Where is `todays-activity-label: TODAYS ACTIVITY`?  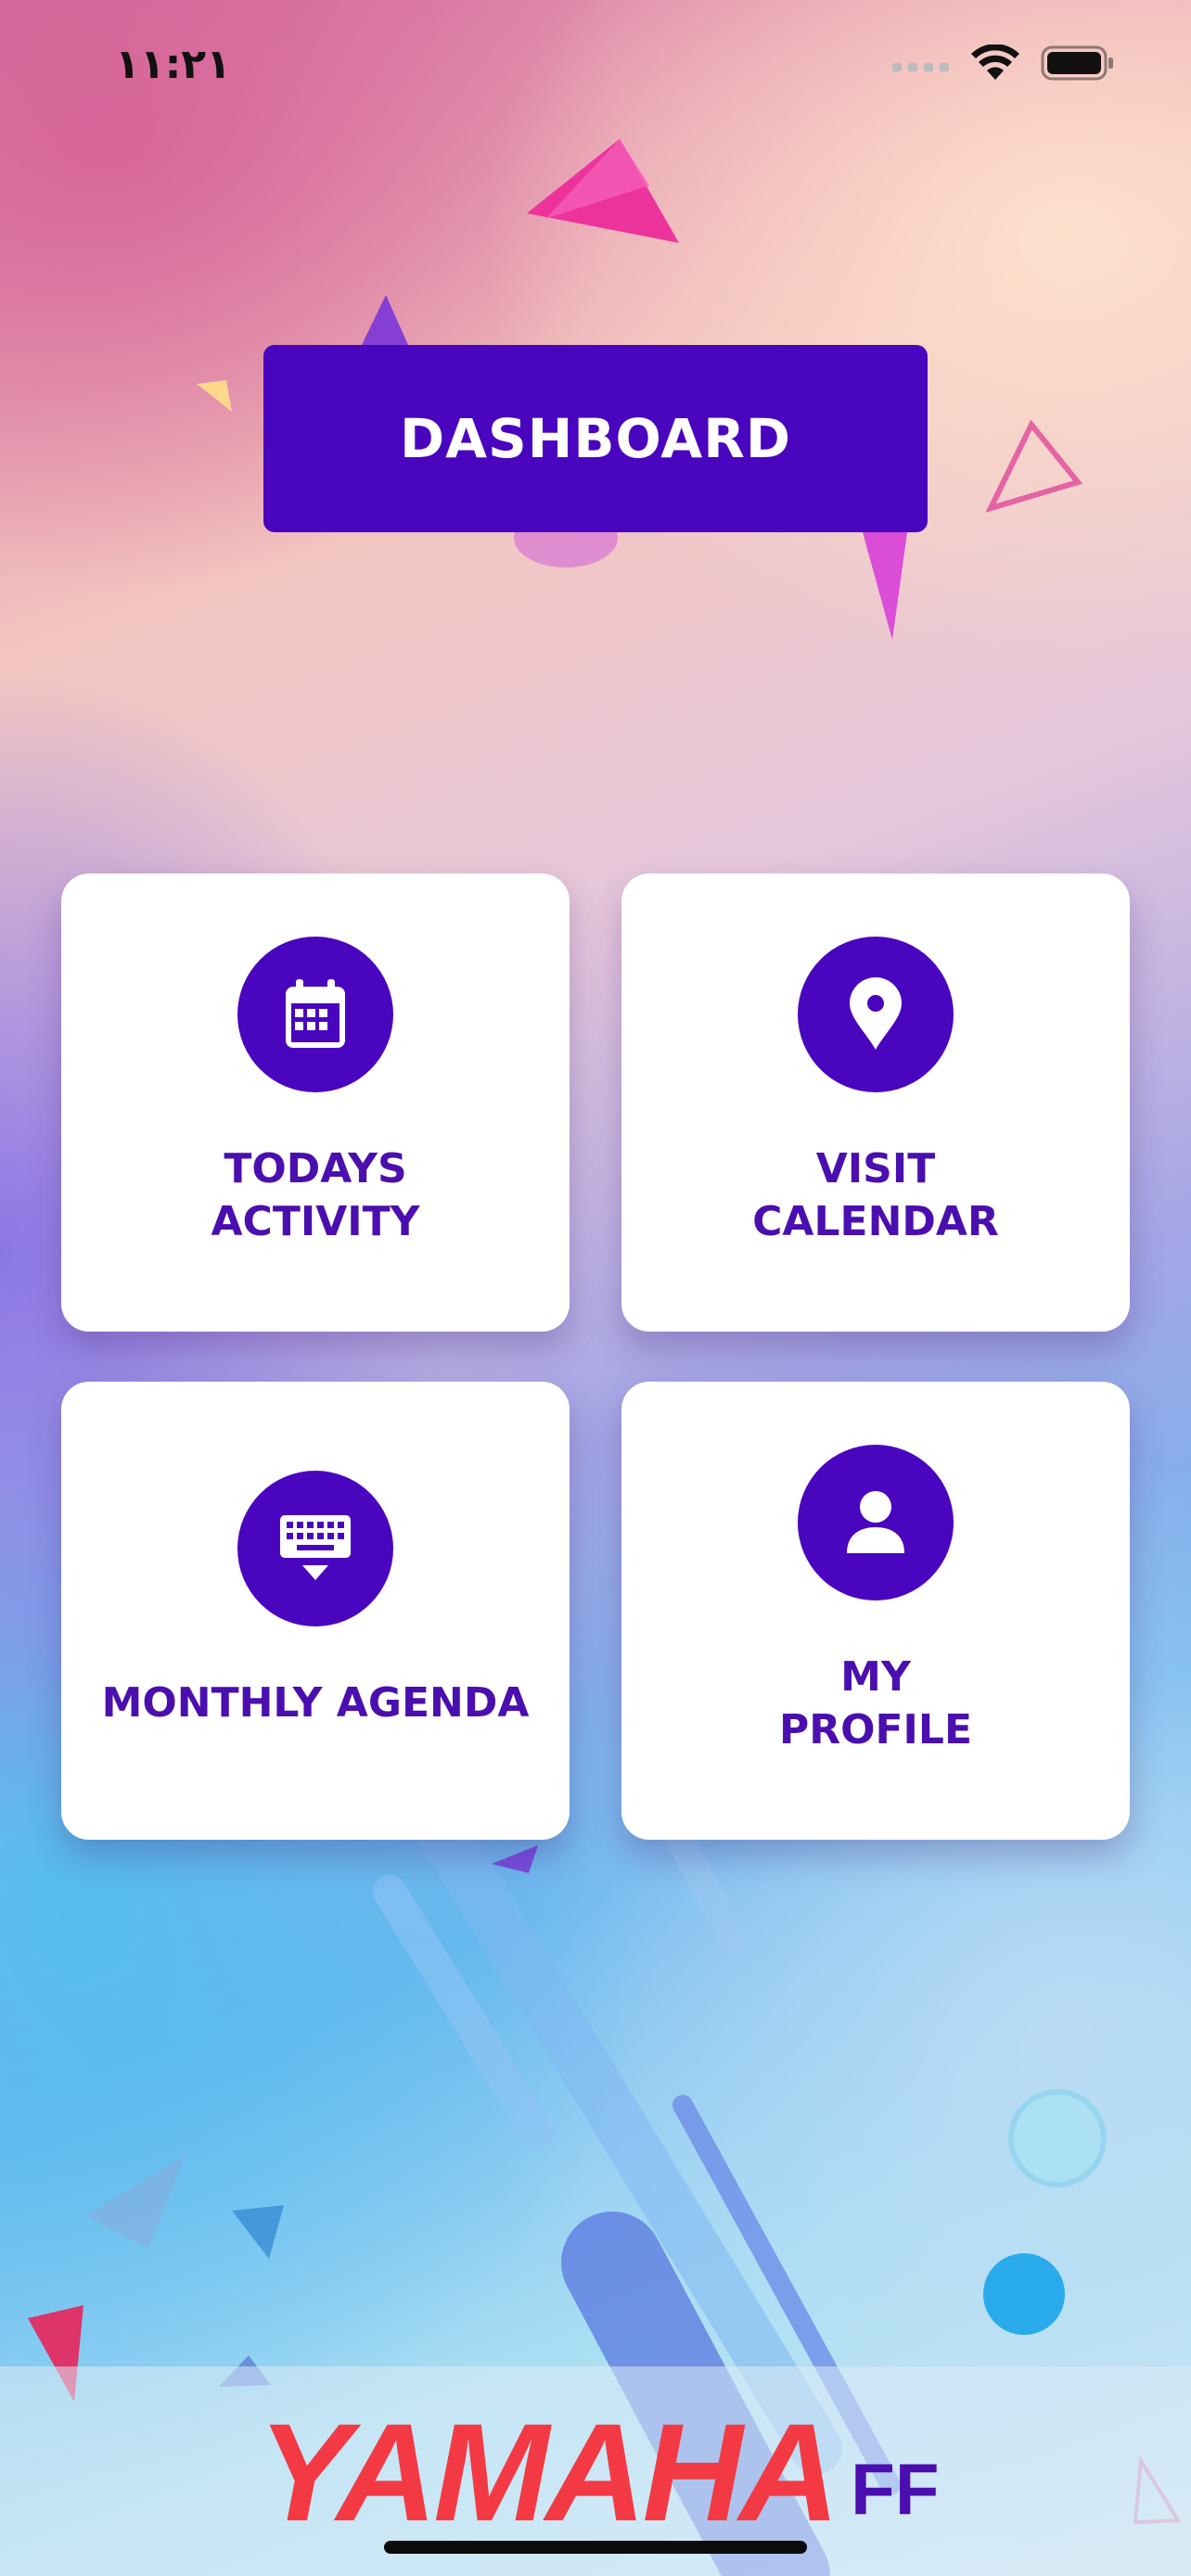
todays-activity-label: TODAYS ACTIVITY is located at coordinates (315, 1195).